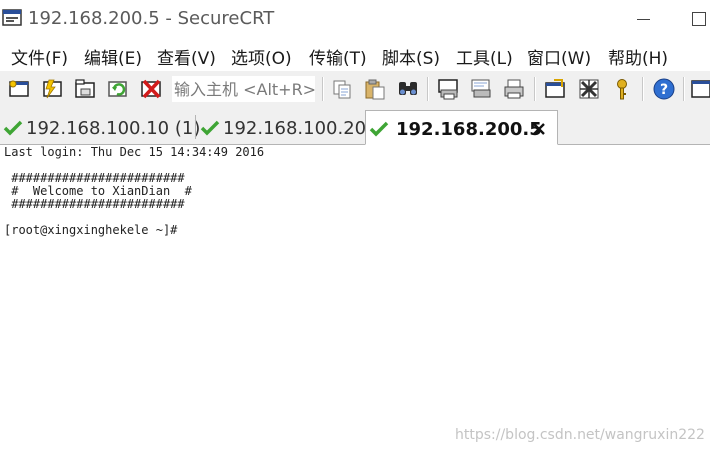 The height and width of the screenshot is (453, 710). What do you see at coordinates (580, 435) in the screenshot?
I see `watermark: https://blog.csdn.net/wangruxin222` at bounding box center [580, 435].